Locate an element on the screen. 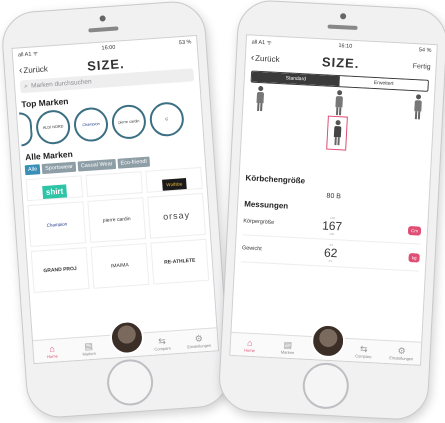  brand-circle-aldi: ALDI NORD is located at coordinates (53, 127).